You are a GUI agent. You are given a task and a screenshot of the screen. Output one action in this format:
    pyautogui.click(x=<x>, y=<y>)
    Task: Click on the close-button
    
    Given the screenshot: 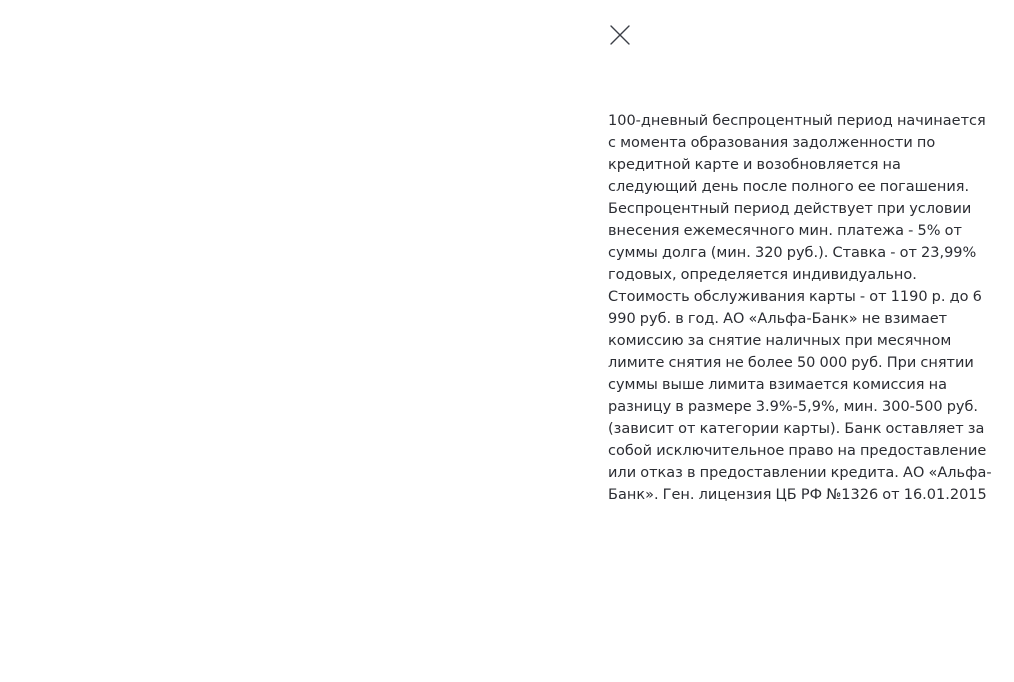 What is the action you would take?
    pyautogui.click(x=620, y=35)
    